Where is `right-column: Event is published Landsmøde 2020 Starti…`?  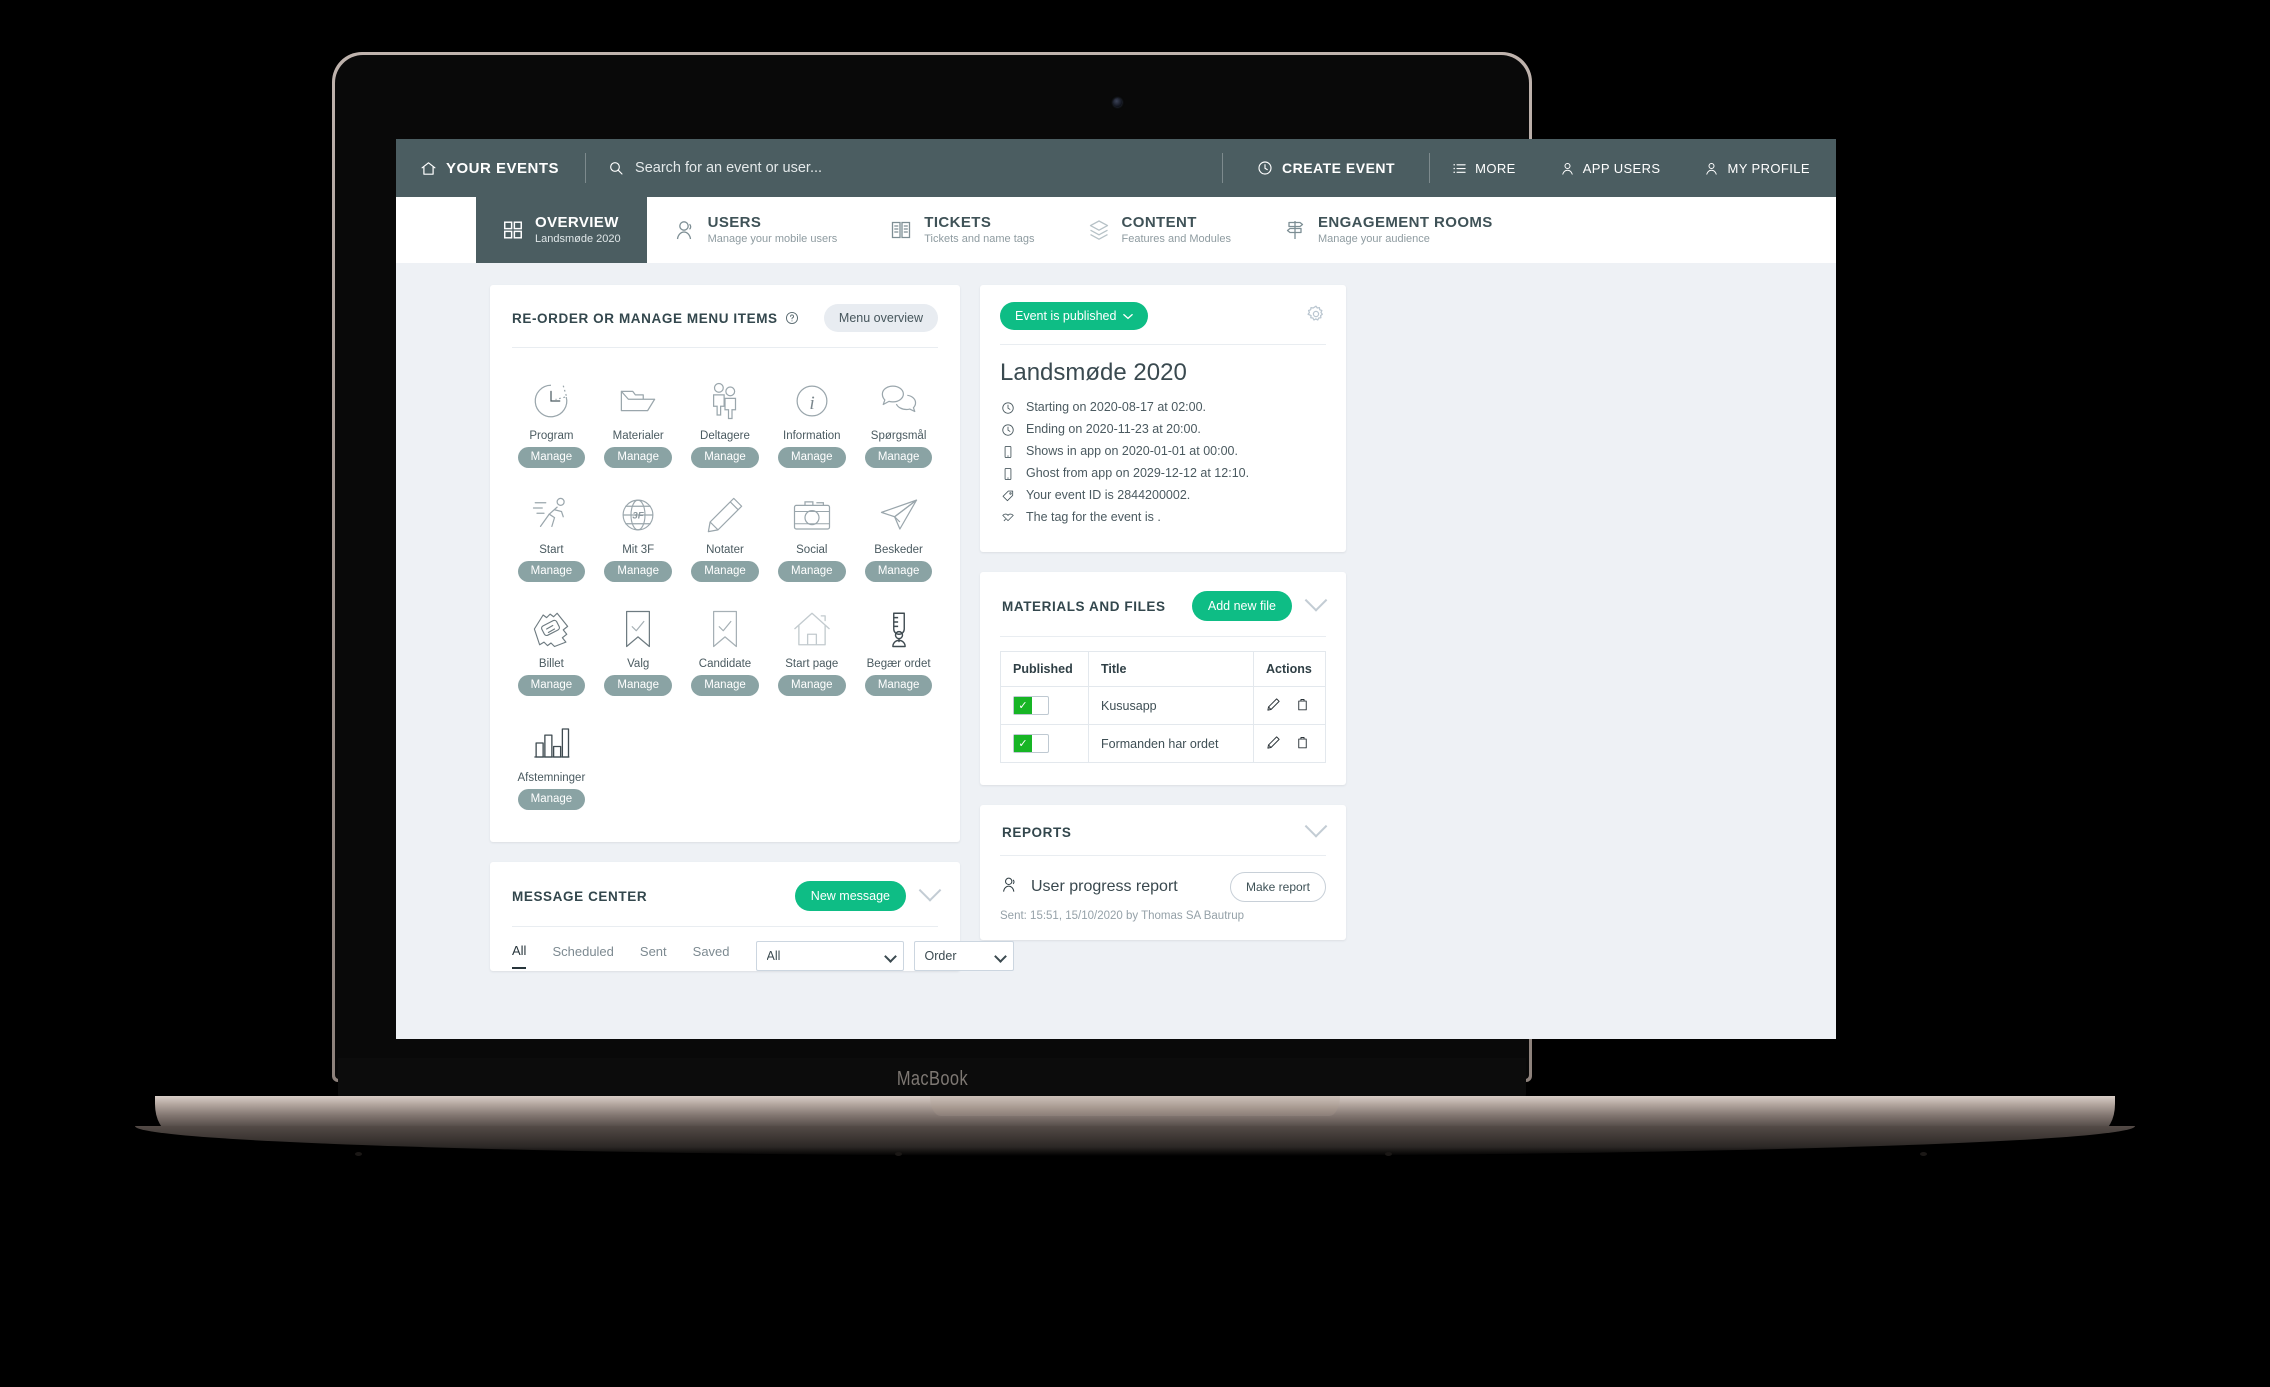 right-column: Event is published Landsmøde 2020 Starti… is located at coordinates (1163, 612).